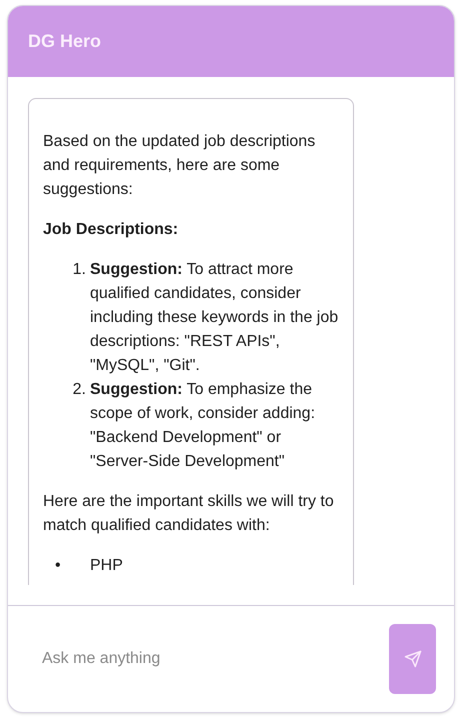  What do you see at coordinates (111, 230) in the screenshot?
I see `section-heading: Job Descriptions:` at bounding box center [111, 230].